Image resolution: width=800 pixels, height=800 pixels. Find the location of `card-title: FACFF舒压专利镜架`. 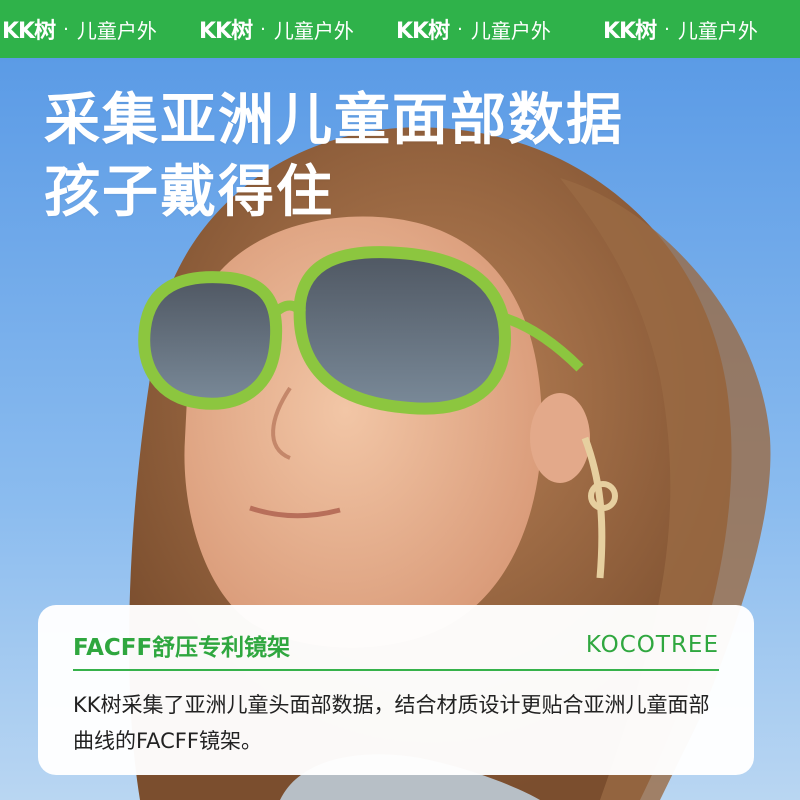

card-title: FACFF舒压专利镜架 is located at coordinates (182, 648).